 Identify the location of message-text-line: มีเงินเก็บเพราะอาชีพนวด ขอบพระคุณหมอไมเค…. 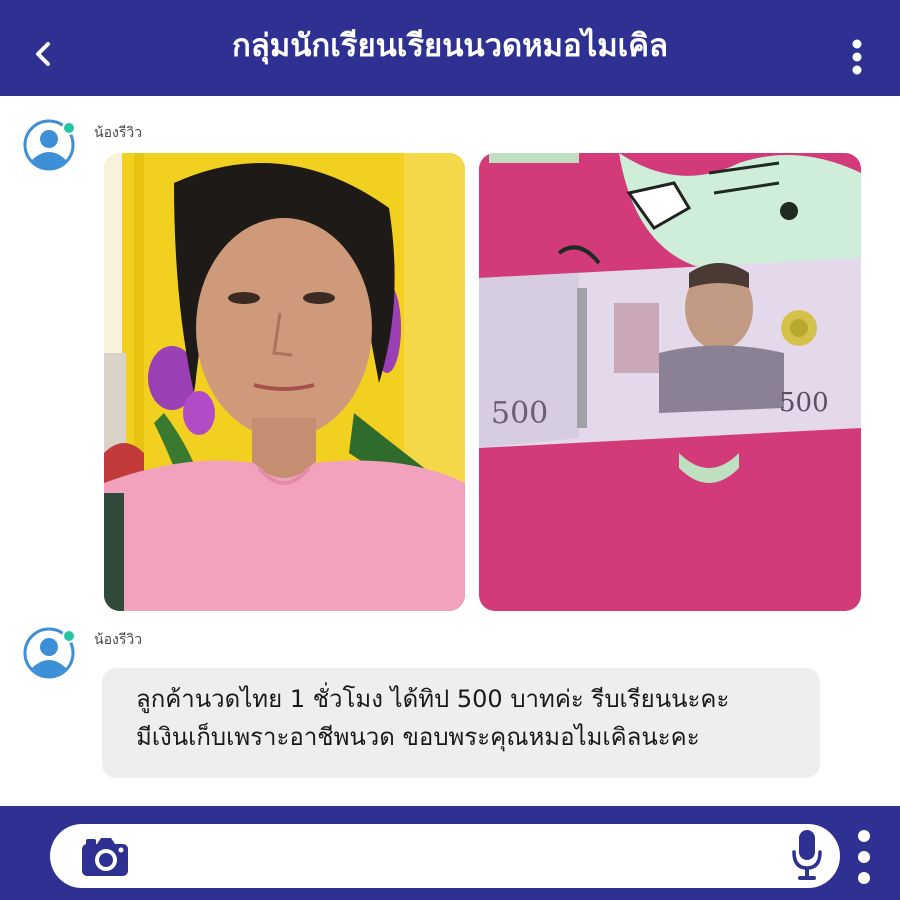
(418, 737).